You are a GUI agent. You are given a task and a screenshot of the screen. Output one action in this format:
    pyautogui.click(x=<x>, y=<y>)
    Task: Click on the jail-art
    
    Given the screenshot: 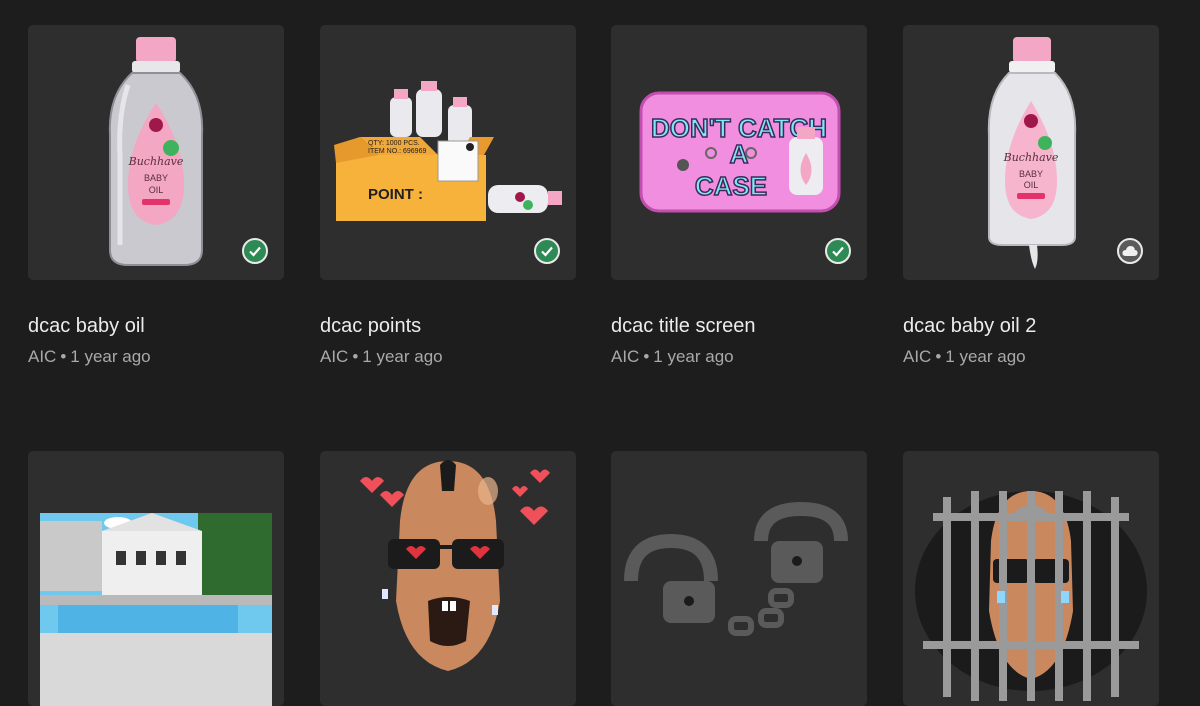 What is the action you would take?
    pyautogui.click(x=1031, y=596)
    